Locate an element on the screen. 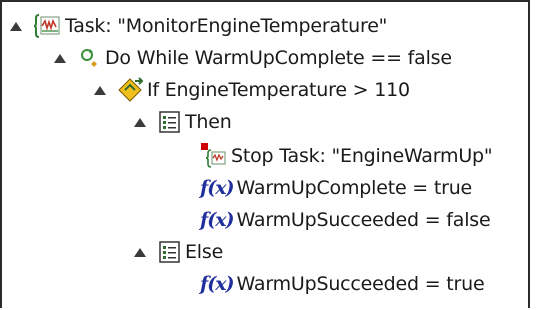 This screenshot has height=310, width=540. tree-node-task: Task: "MonitorEngineTemperature" is located at coordinates (198, 26).